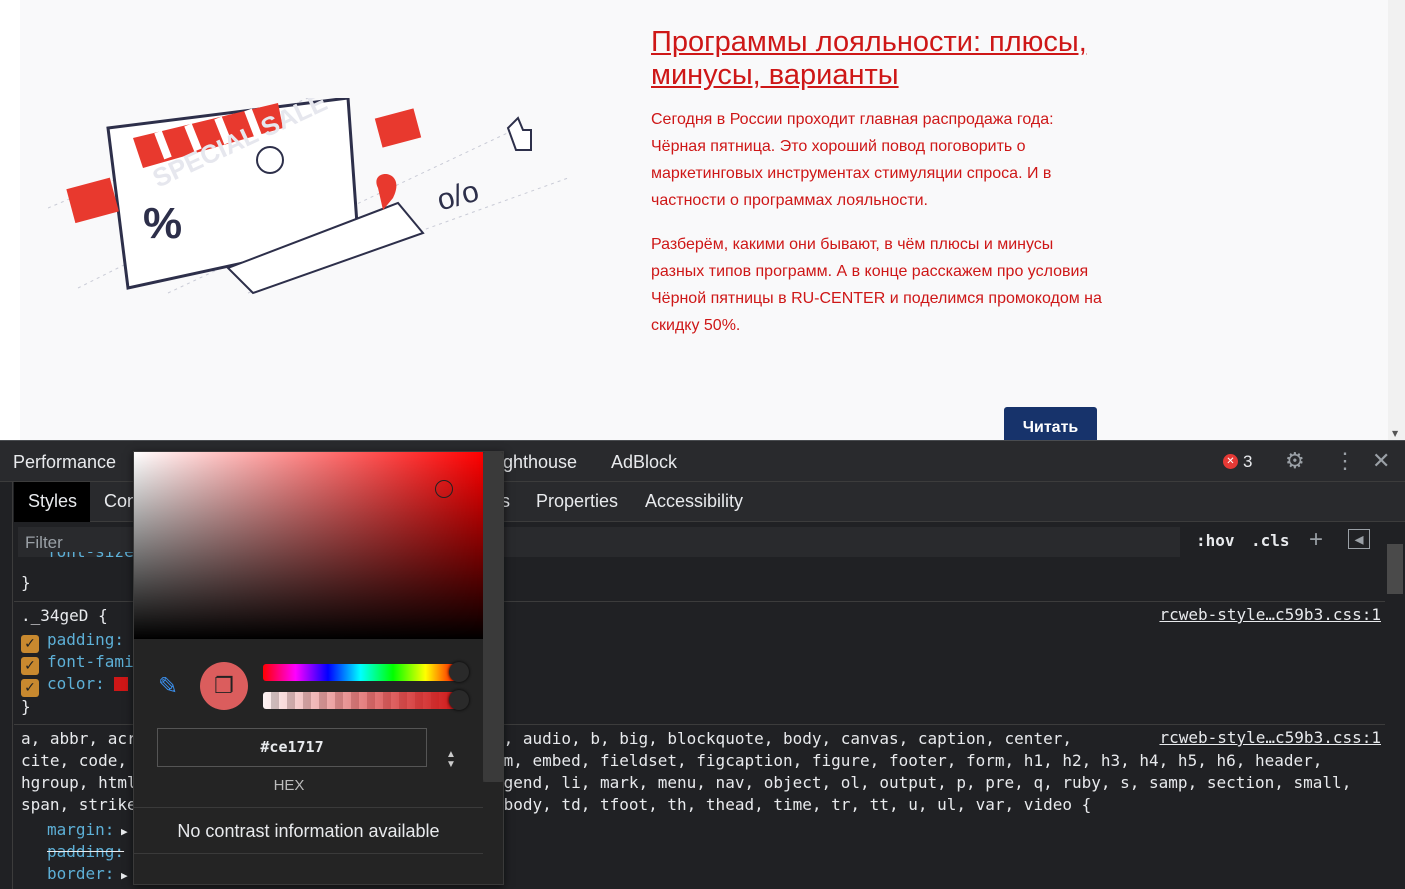 Image resolution: width=1405 pixels, height=889 pixels. I want to click on tab-adblock: AdBlock, so click(644, 462).